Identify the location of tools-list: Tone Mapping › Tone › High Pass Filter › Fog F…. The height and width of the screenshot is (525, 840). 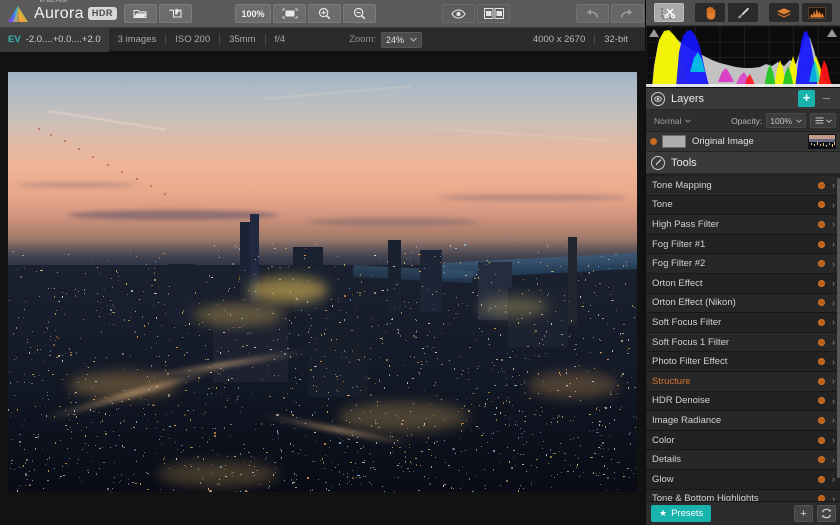
(743, 338).